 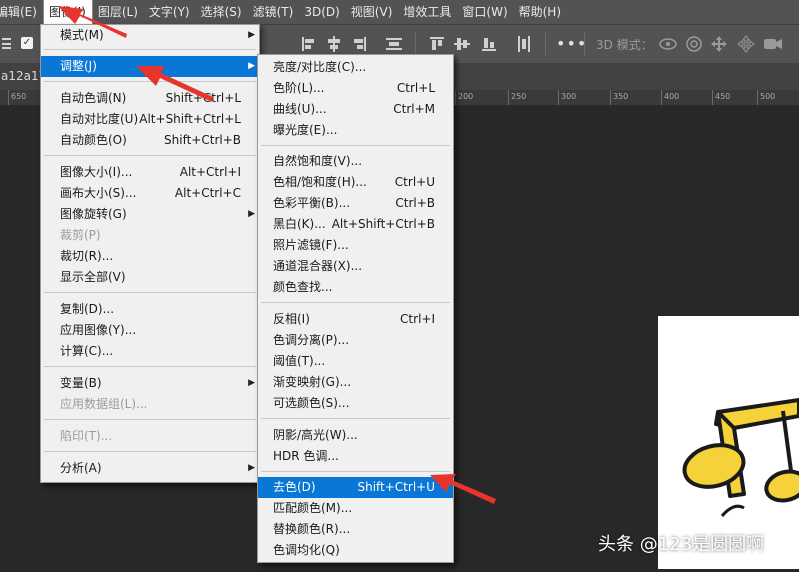 I want to click on menu-plugins: 增效工具, so click(x=427, y=12).